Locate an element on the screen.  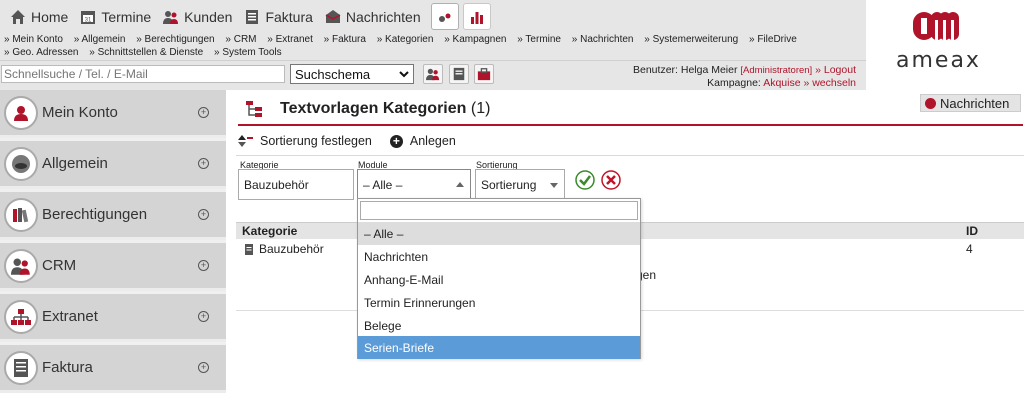
nav-faktura-label: Faktura is located at coordinates (289, 16).